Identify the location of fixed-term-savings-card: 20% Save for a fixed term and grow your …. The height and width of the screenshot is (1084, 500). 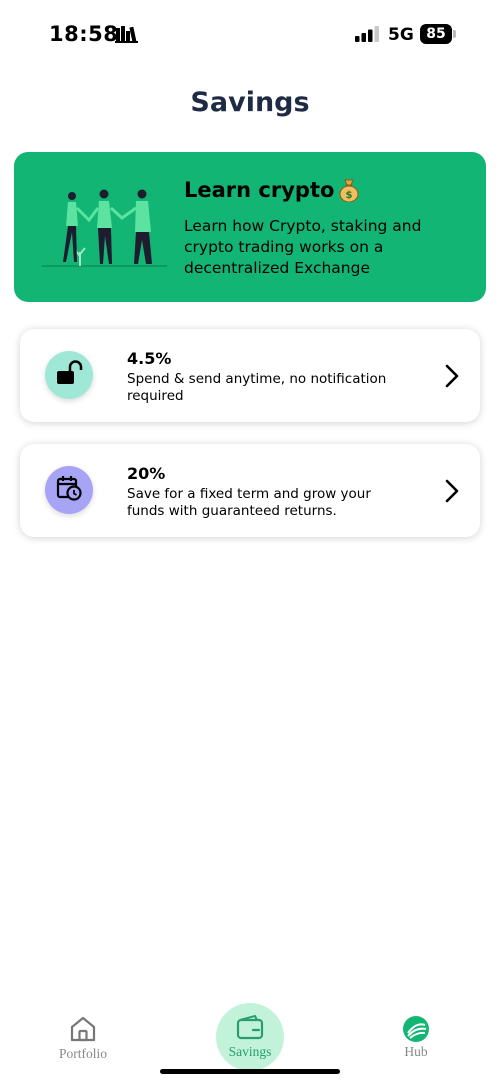
(250, 490).